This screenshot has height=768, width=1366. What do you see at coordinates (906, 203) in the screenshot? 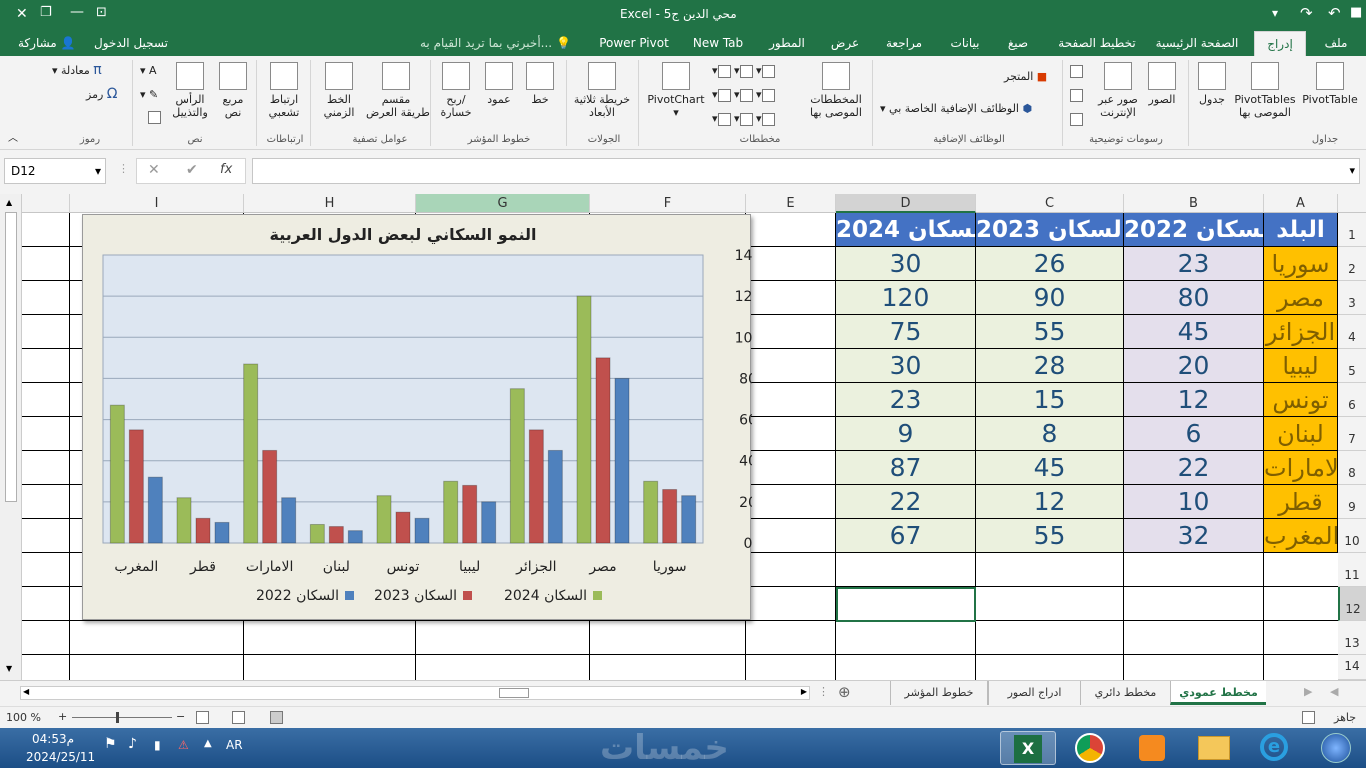
I see `column-header-d: D` at bounding box center [906, 203].